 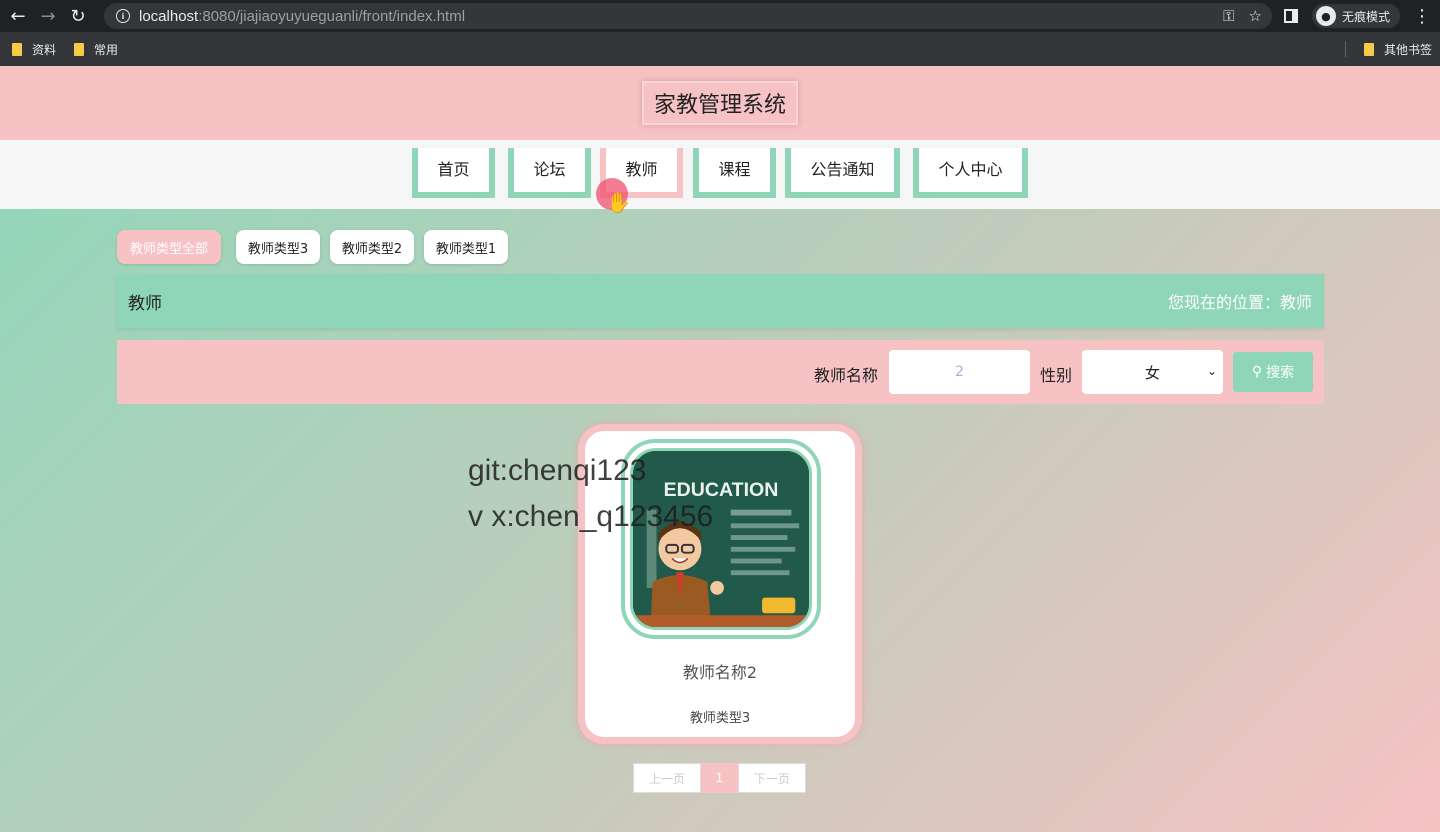 I want to click on nav-profile: 个人中心, so click(x=970, y=173).